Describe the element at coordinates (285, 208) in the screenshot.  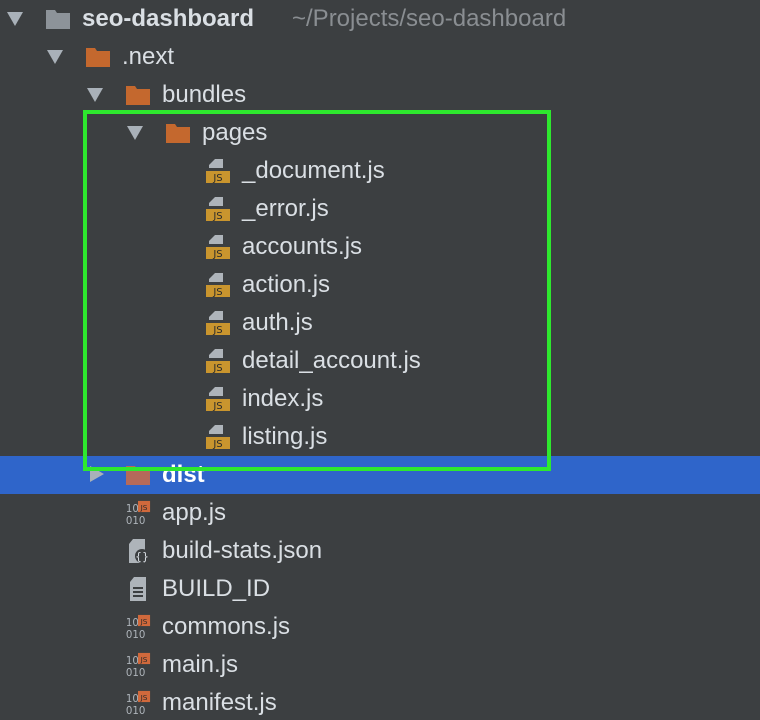
I see `tree-label: _error.js` at that location.